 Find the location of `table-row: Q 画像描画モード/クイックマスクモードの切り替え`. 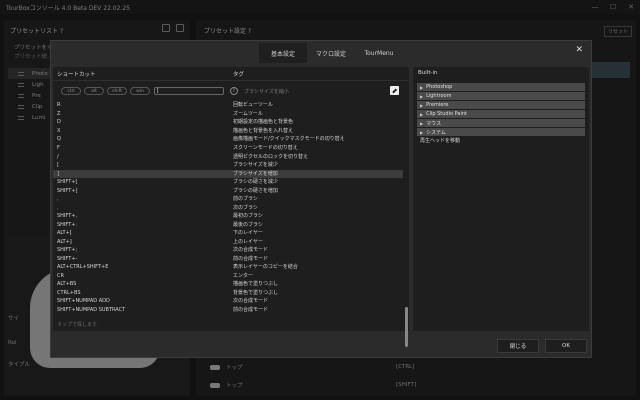

table-row: Q 画像描画モード/クイックマスクモードの切り替え is located at coordinates (228, 139).